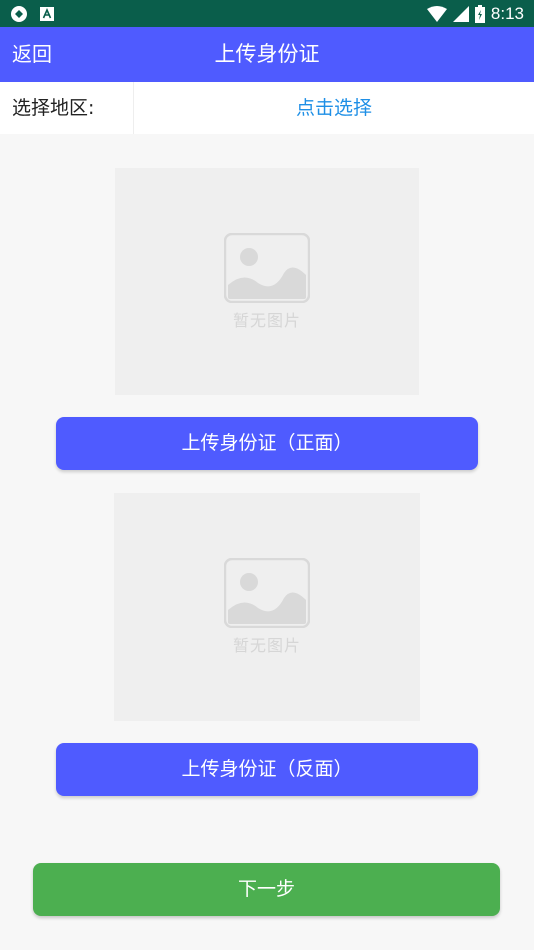 This screenshot has height=950, width=534. What do you see at coordinates (32, 54) in the screenshot?
I see `back-button: 返回` at bounding box center [32, 54].